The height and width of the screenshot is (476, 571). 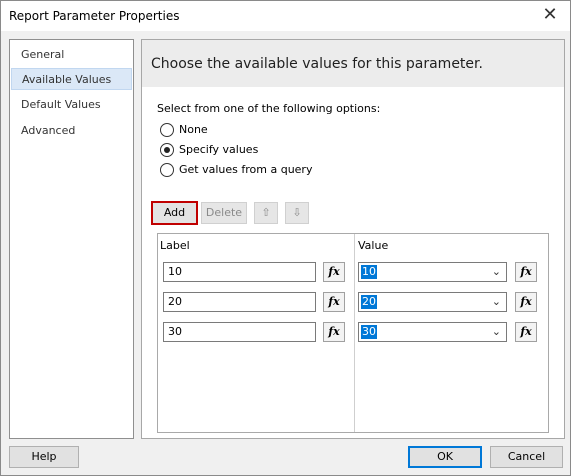 What do you see at coordinates (432, 332) in the screenshot?
I see `value-select: 30 ⌄` at bounding box center [432, 332].